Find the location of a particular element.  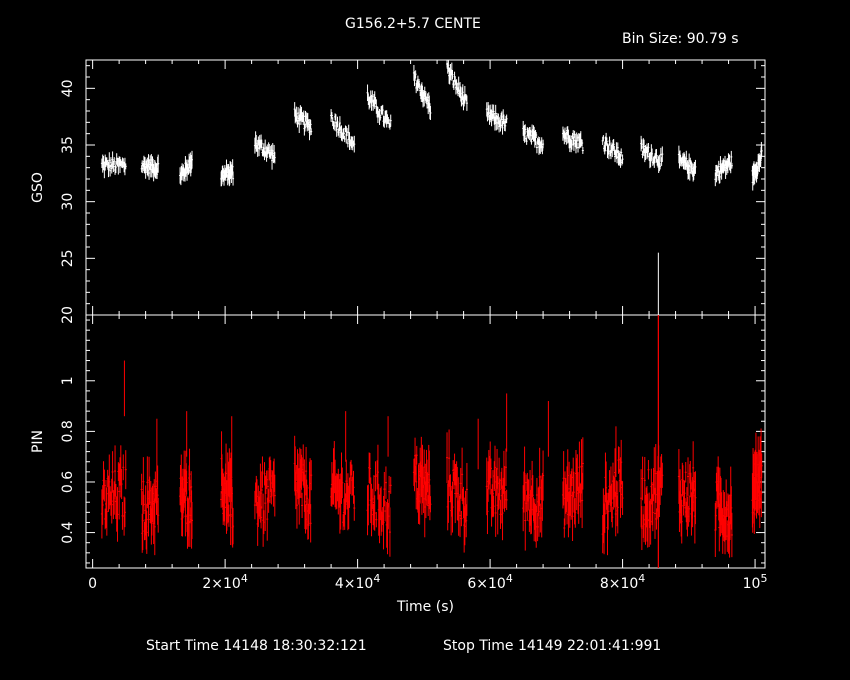

x-tick-base: 2×10 is located at coordinates (221, 584).